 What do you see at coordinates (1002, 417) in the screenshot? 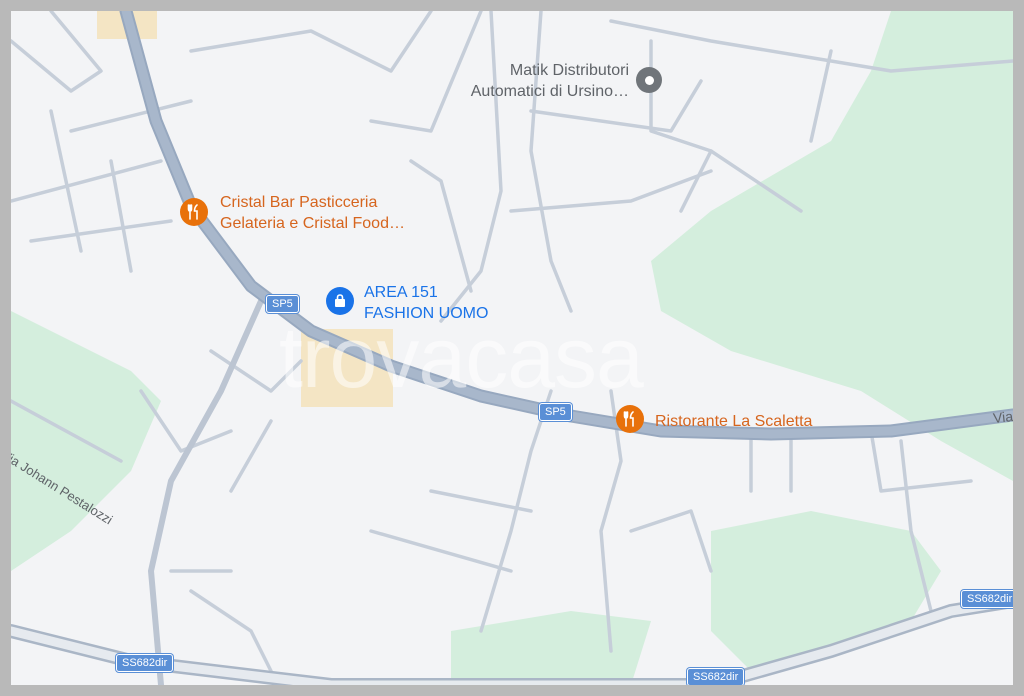
I see `street-label: Via` at bounding box center [1002, 417].